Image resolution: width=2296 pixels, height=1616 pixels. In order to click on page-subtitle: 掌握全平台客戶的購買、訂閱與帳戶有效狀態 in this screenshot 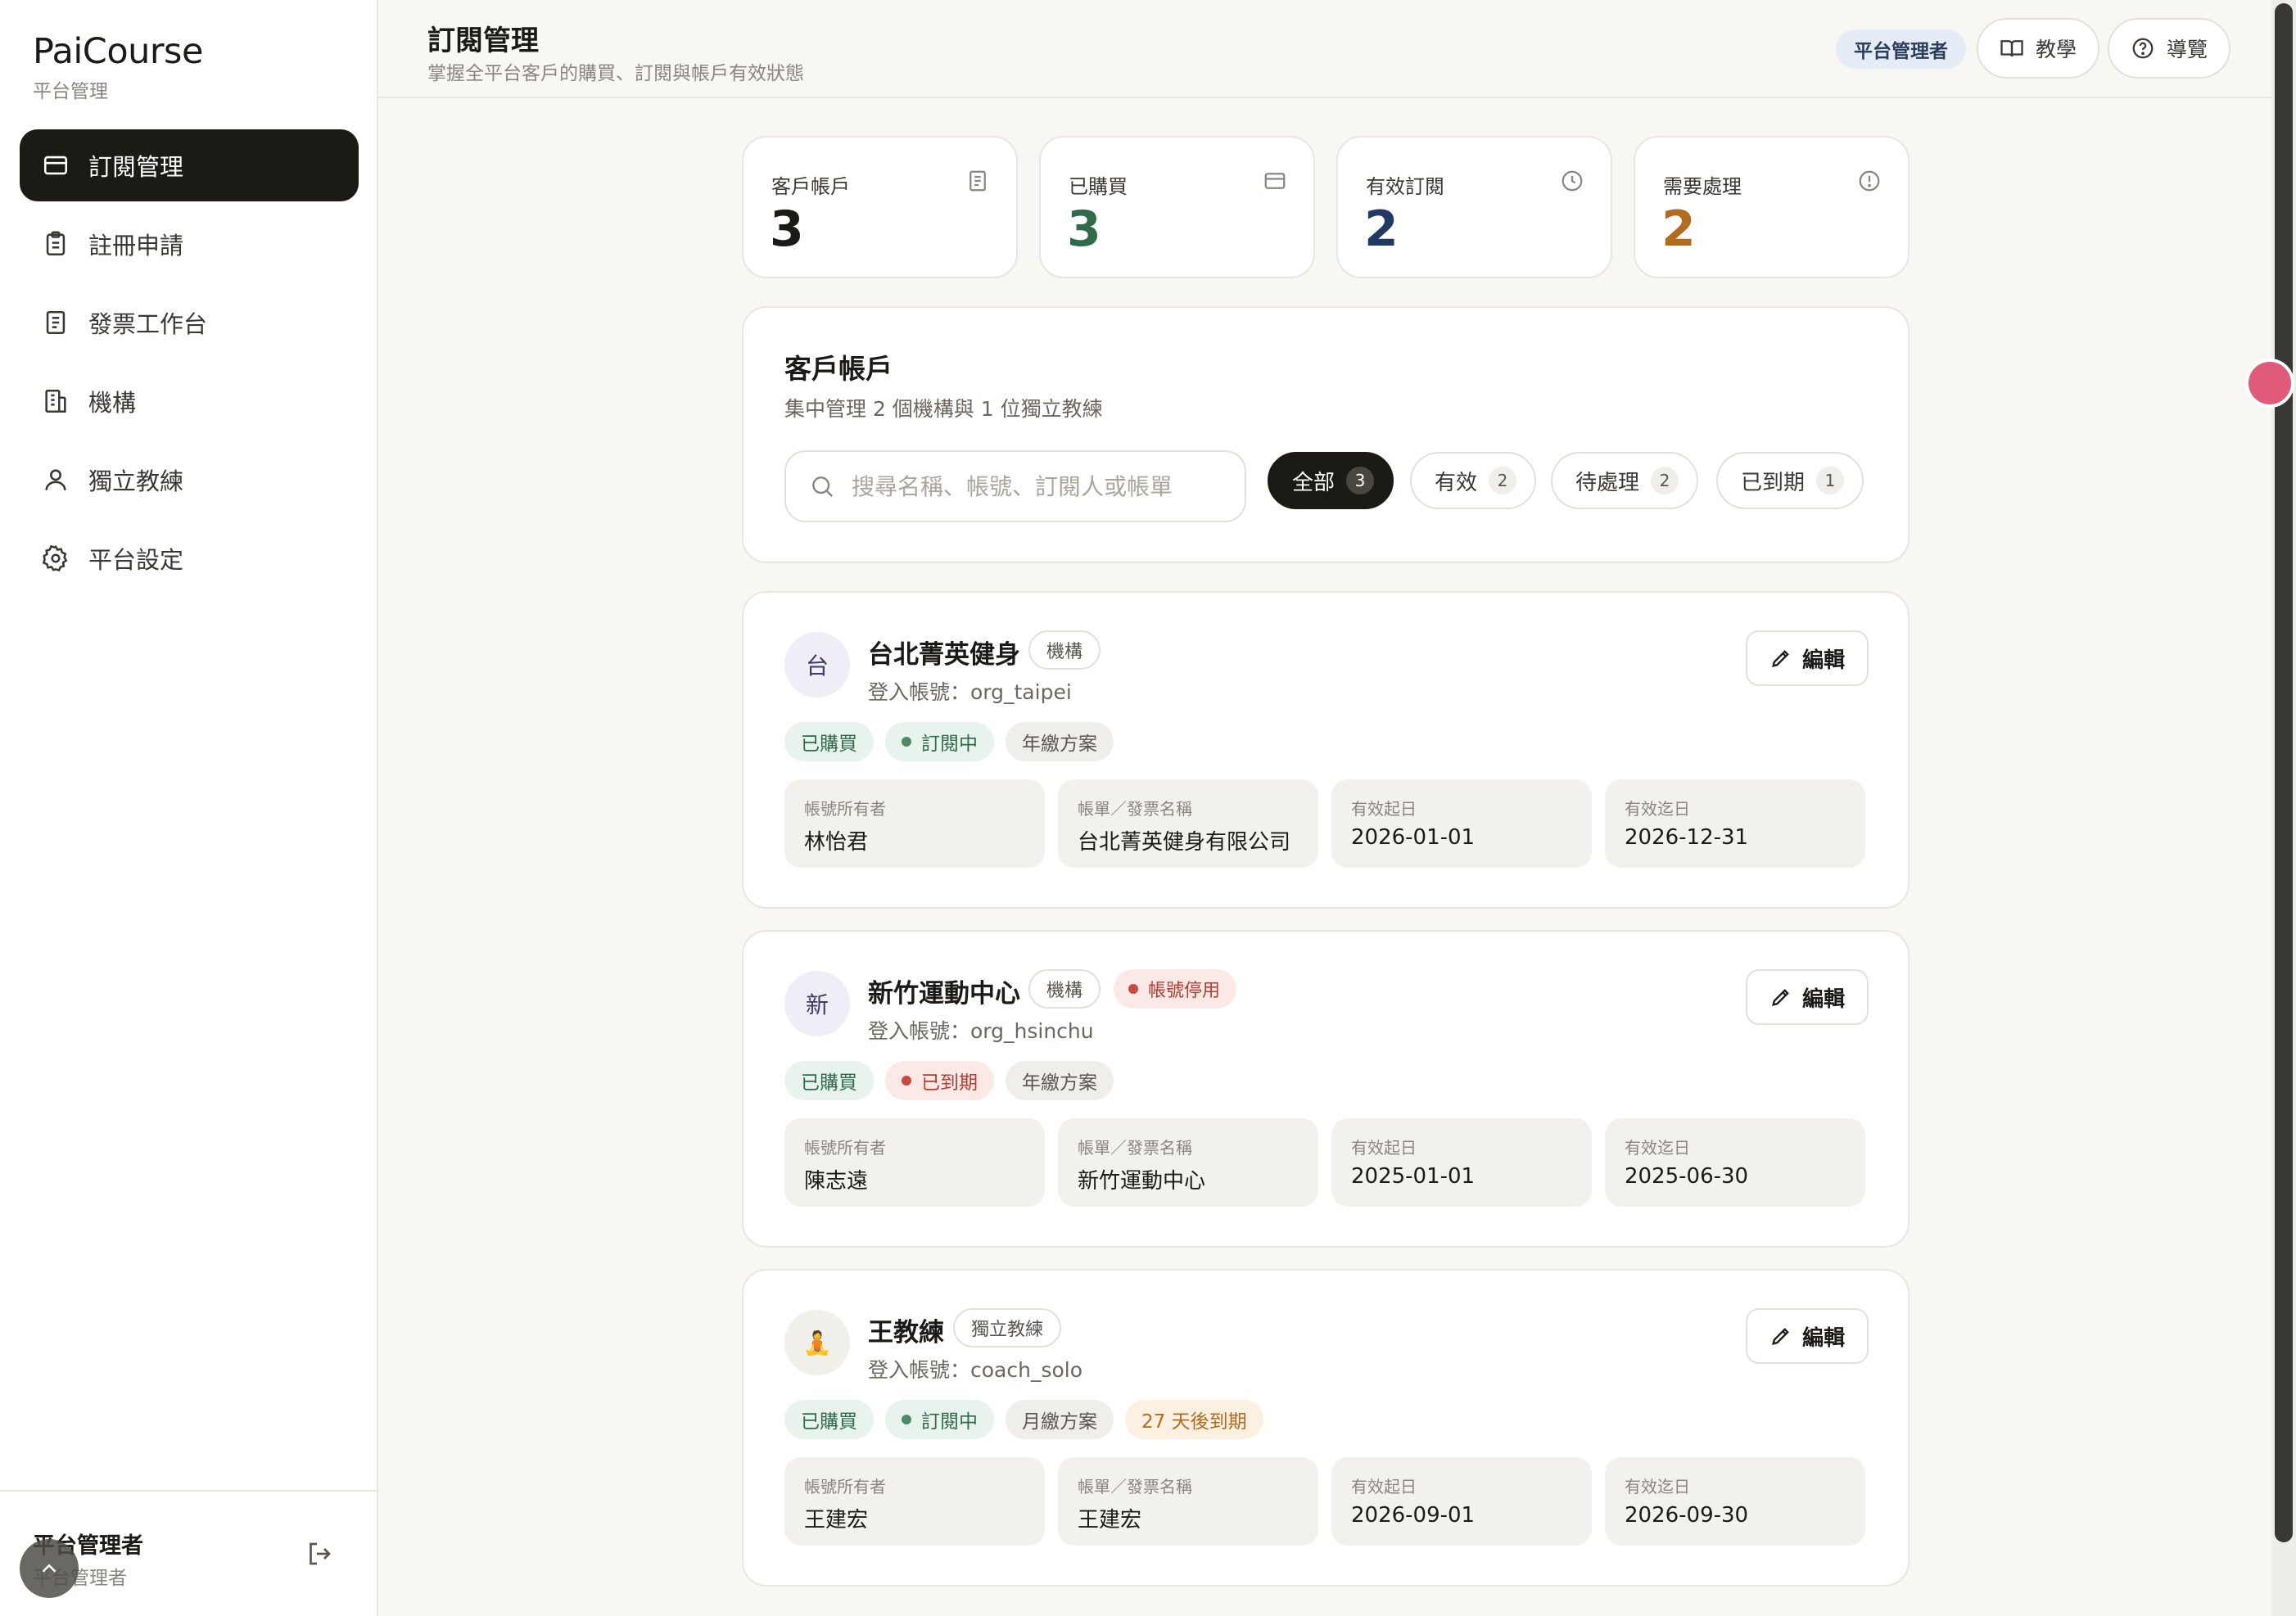, I will do `click(615, 74)`.